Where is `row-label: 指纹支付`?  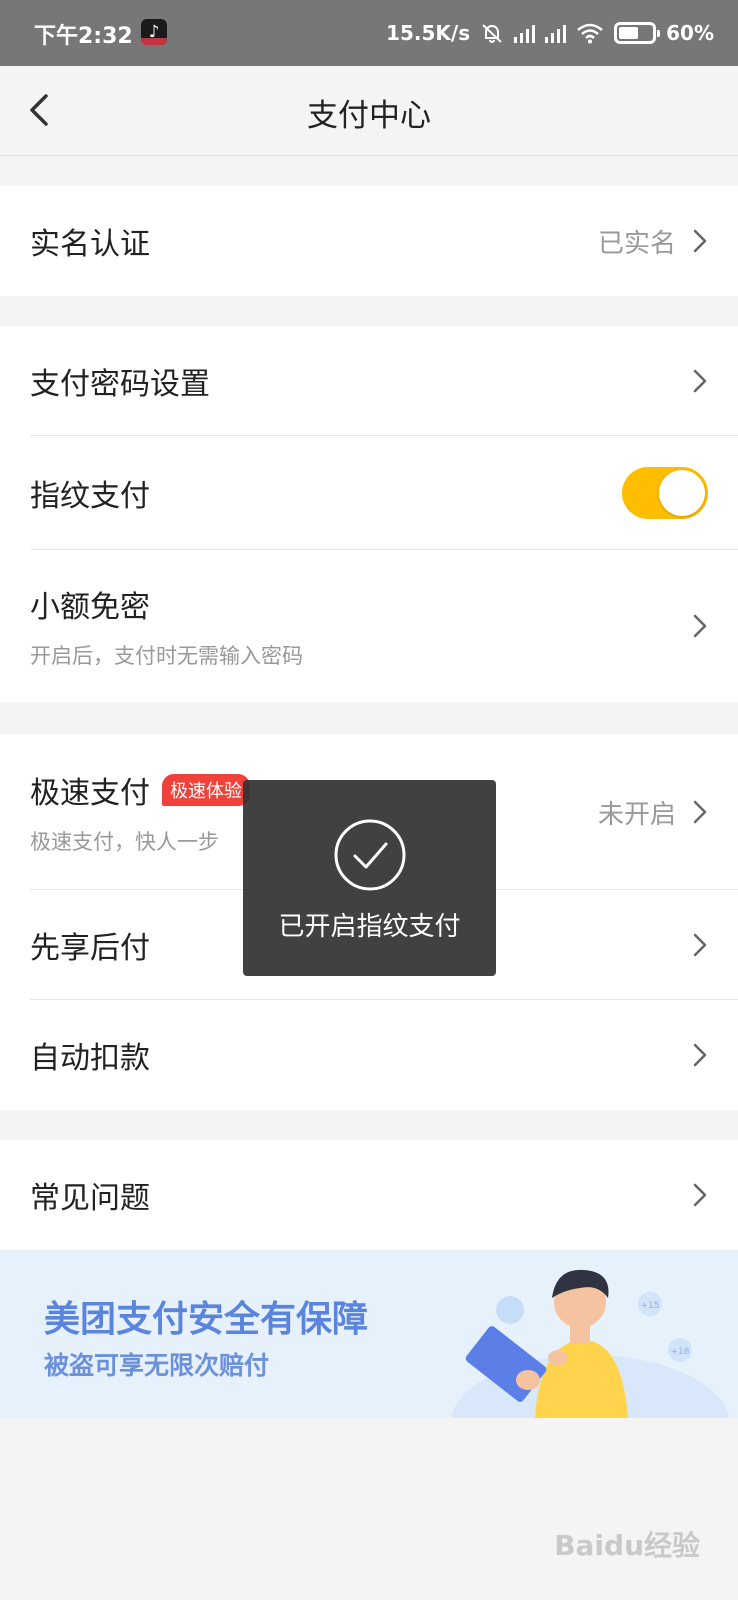 row-label: 指纹支付 is located at coordinates (90, 496).